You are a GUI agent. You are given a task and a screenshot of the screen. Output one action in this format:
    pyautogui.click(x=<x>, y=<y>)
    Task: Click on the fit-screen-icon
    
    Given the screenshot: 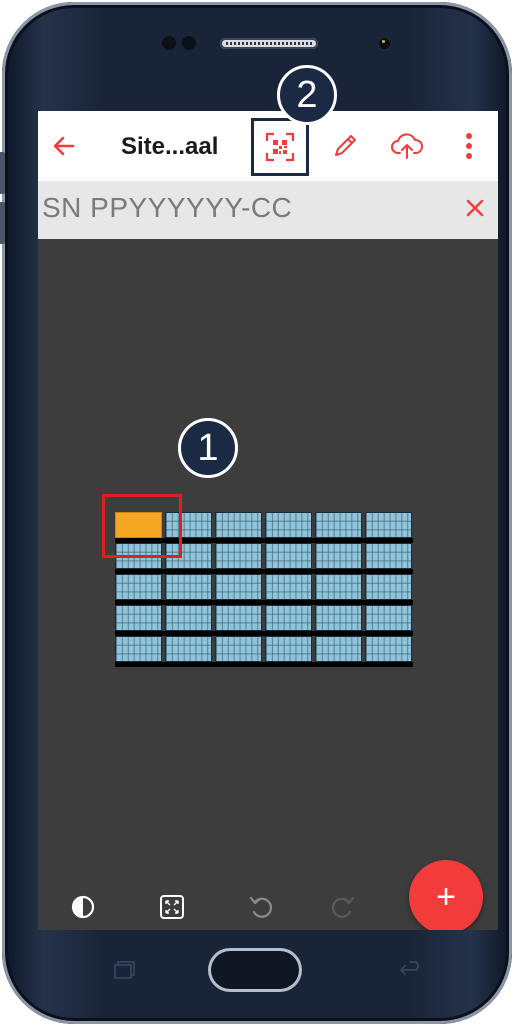 What is the action you would take?
    pyautogui.click(x=172, y=907)
    